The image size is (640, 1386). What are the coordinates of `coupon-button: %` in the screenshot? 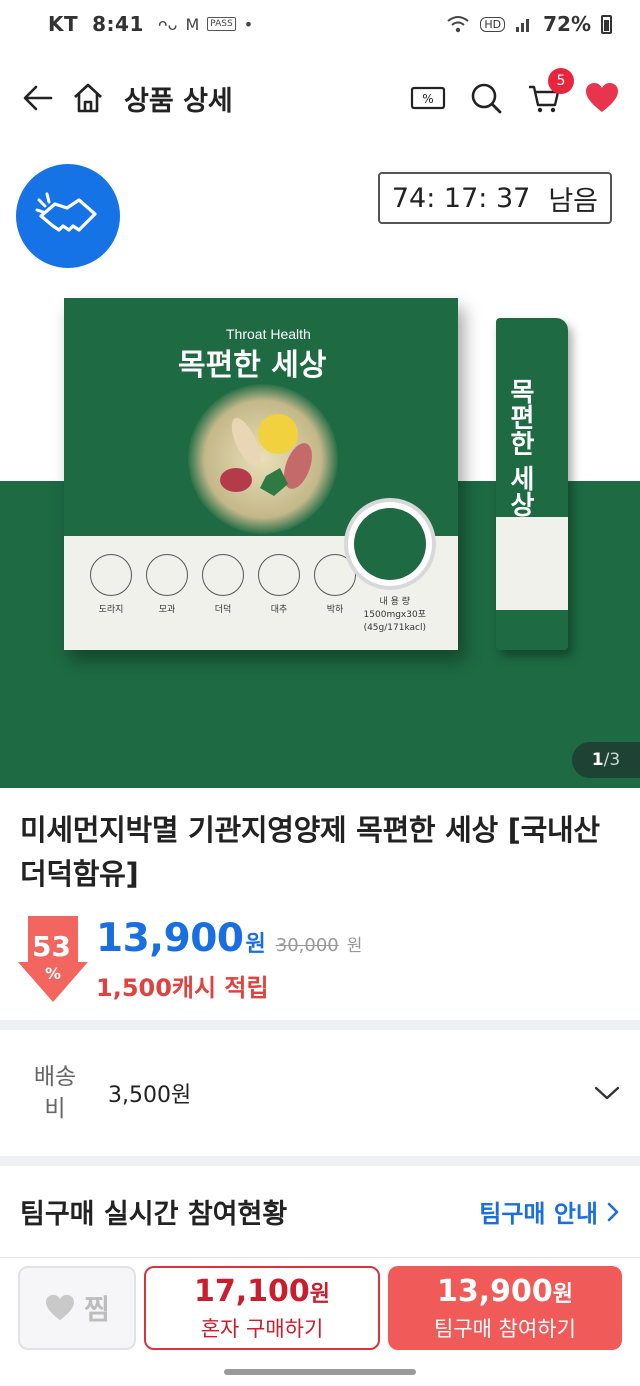 It's located at (428, 98).